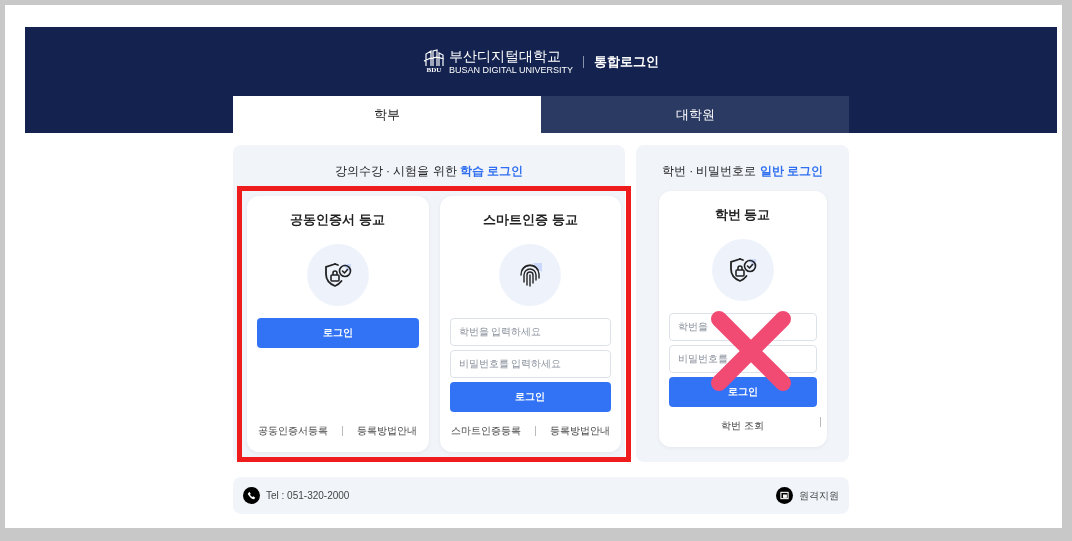 The image size is (1072, 541). I want to click on university-name: 부산디지털대학교, so click(505, 57).